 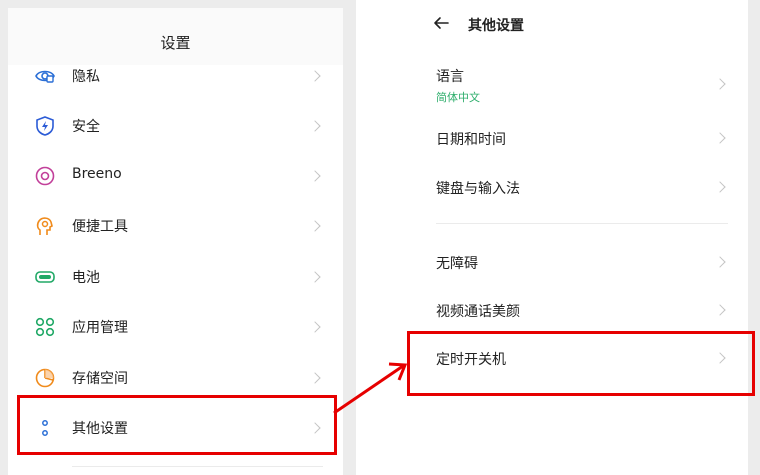 I want to click on settings-item-label: 电池, so click(x=86, y=278).